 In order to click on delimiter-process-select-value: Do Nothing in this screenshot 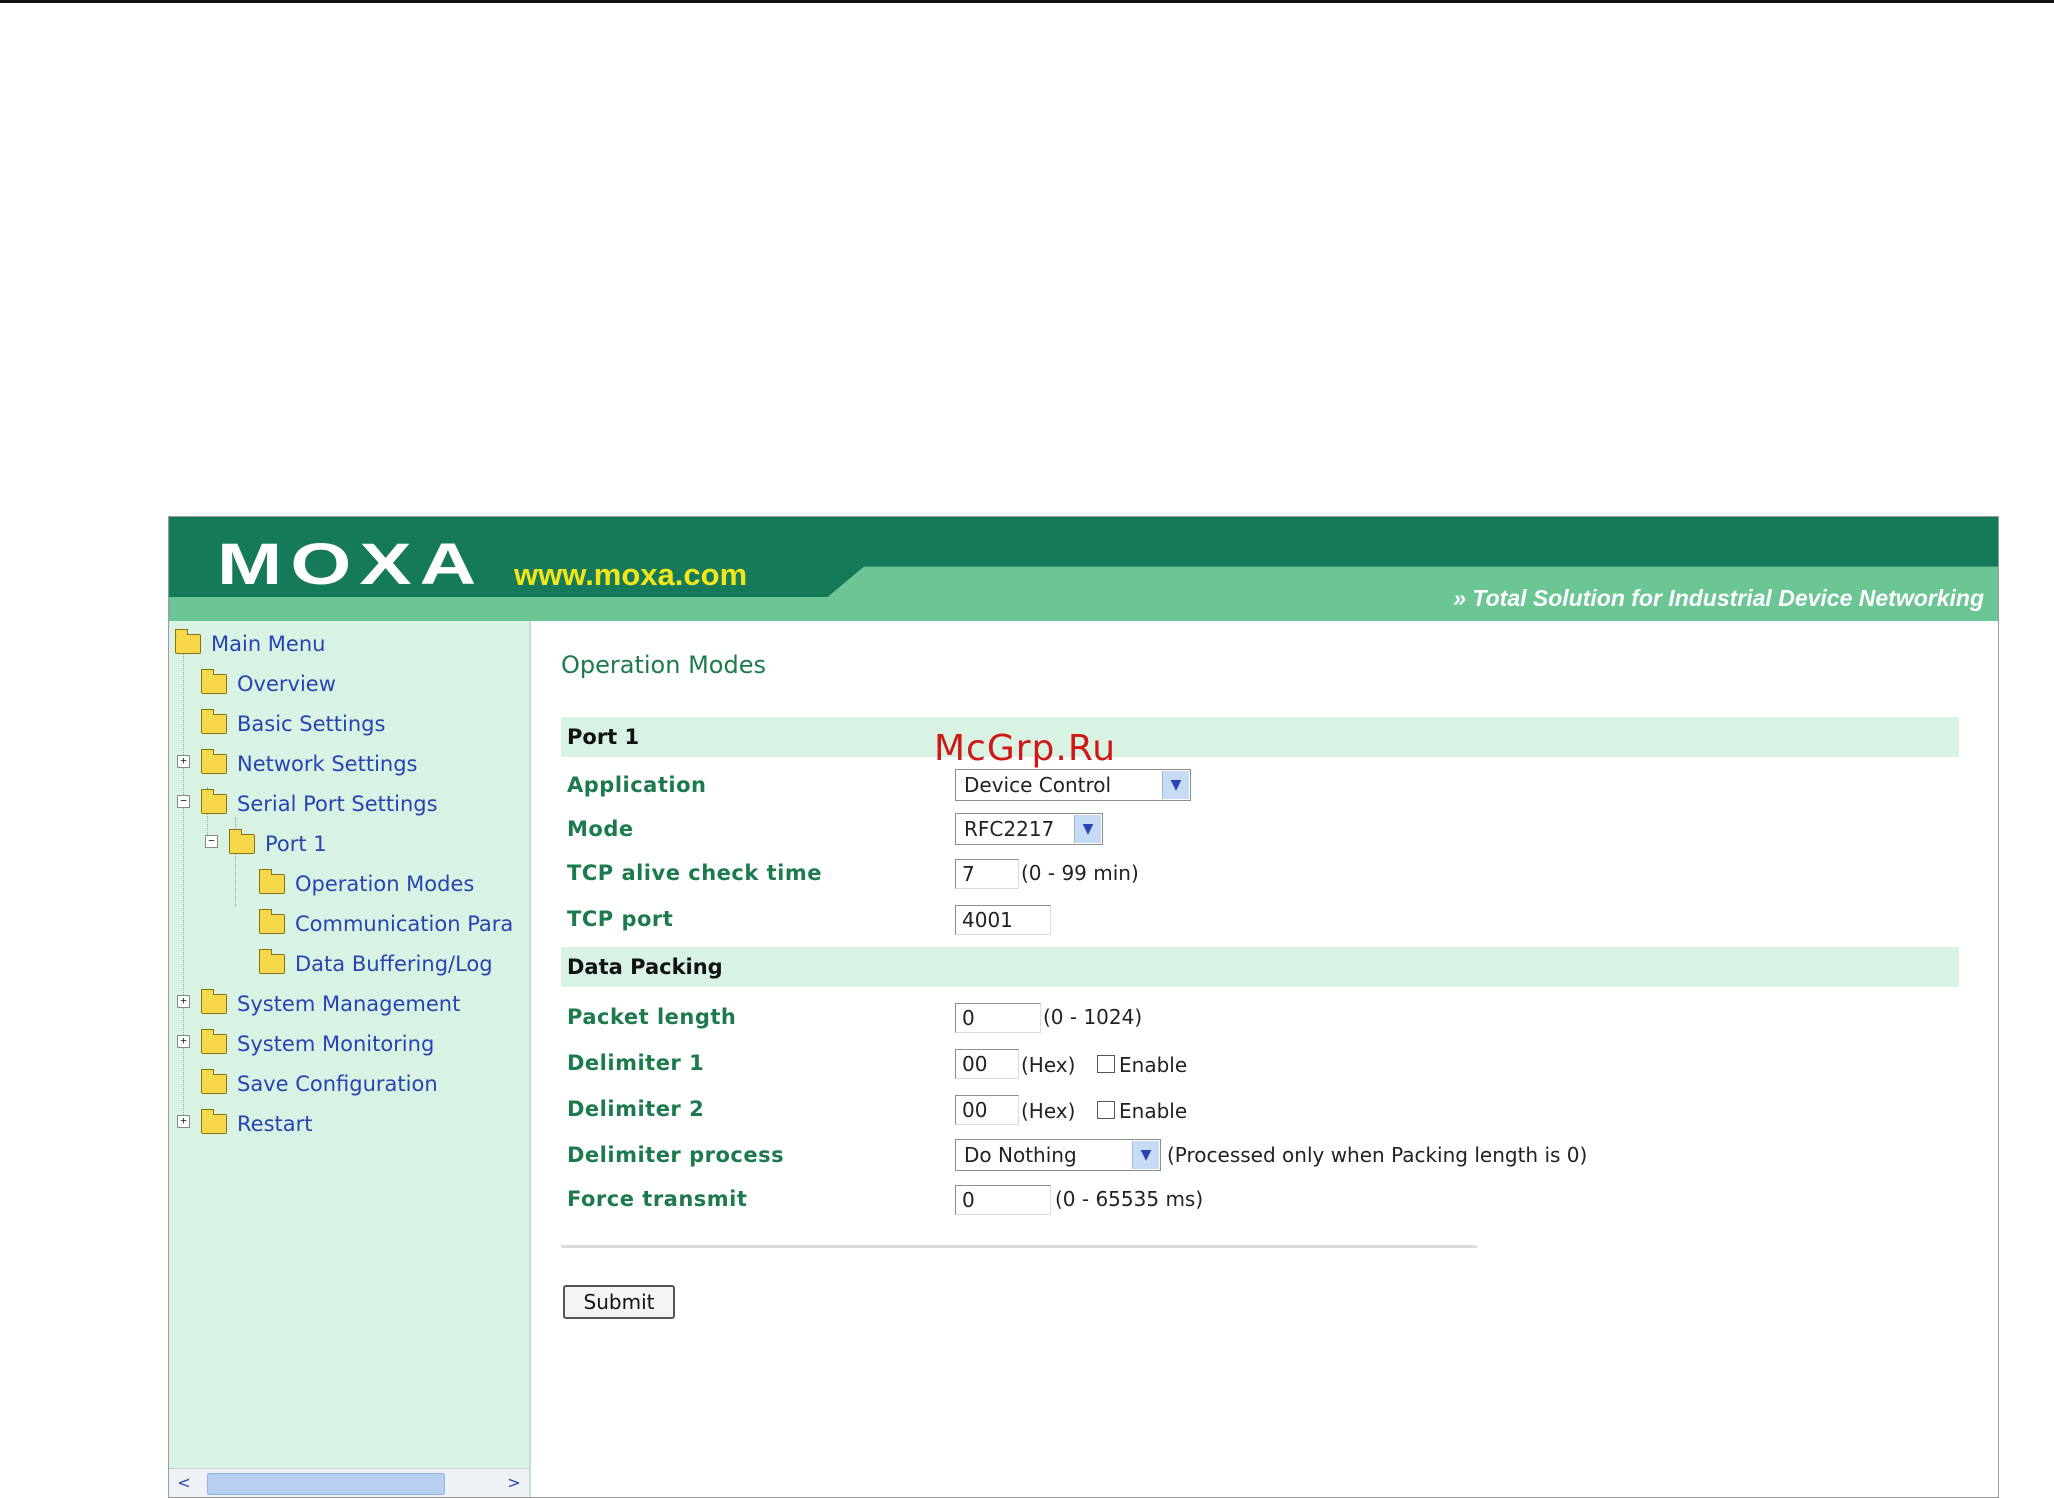, I will do `click(1020, 1155)`.